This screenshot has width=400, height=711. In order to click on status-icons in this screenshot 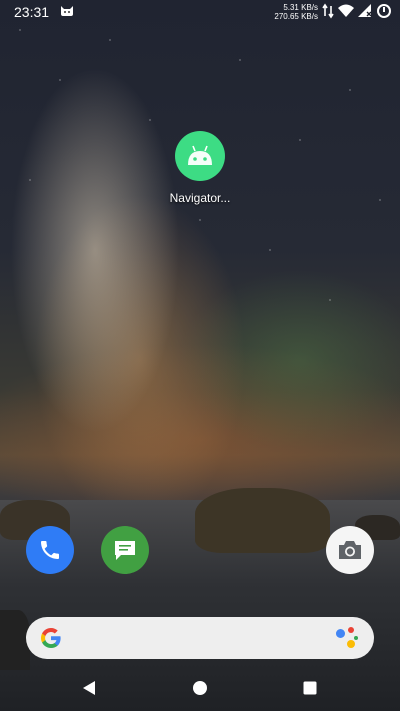, I will do `click(357, 11)`.